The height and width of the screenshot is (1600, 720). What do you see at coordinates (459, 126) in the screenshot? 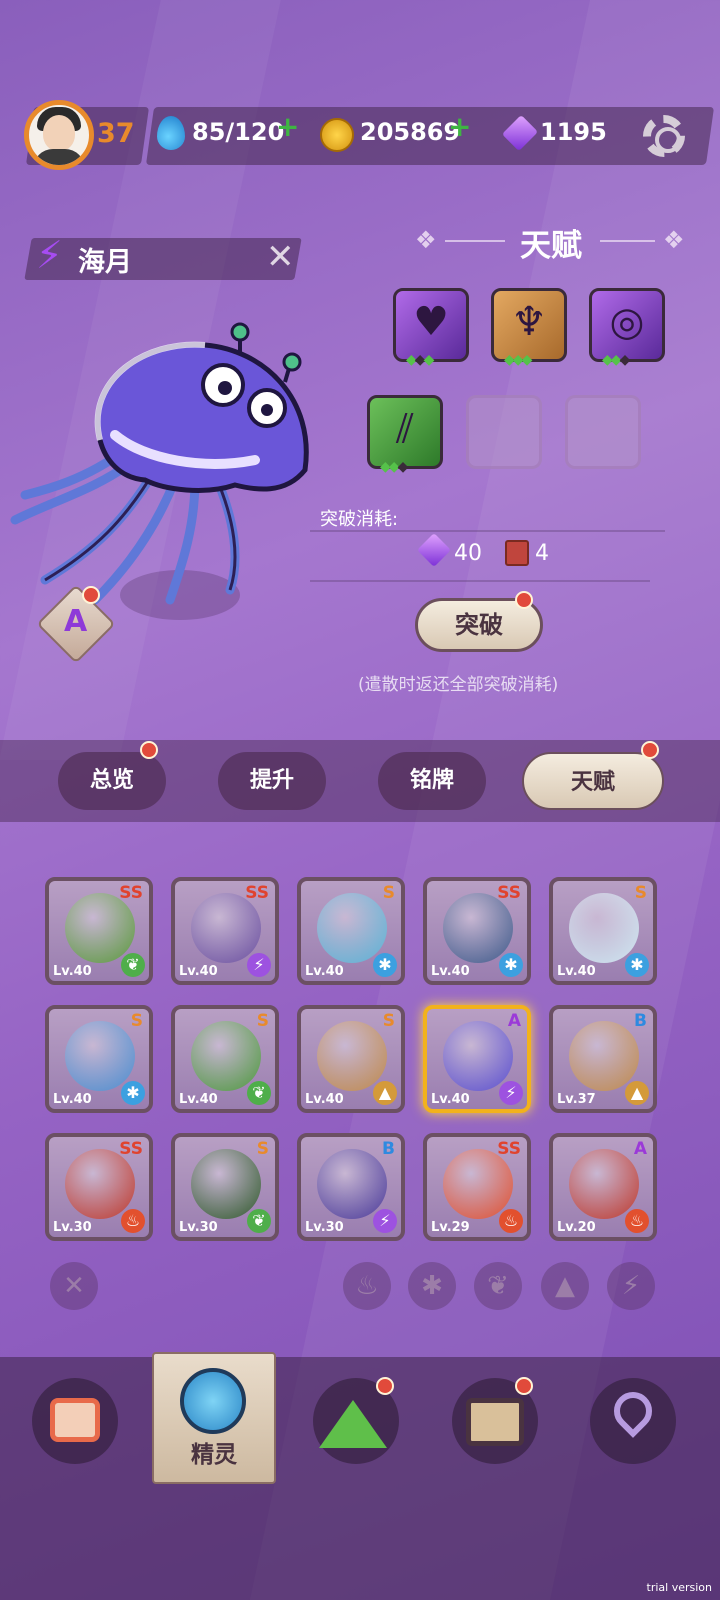
I see `add-coins-button: +` at bounding box center [459, 126].